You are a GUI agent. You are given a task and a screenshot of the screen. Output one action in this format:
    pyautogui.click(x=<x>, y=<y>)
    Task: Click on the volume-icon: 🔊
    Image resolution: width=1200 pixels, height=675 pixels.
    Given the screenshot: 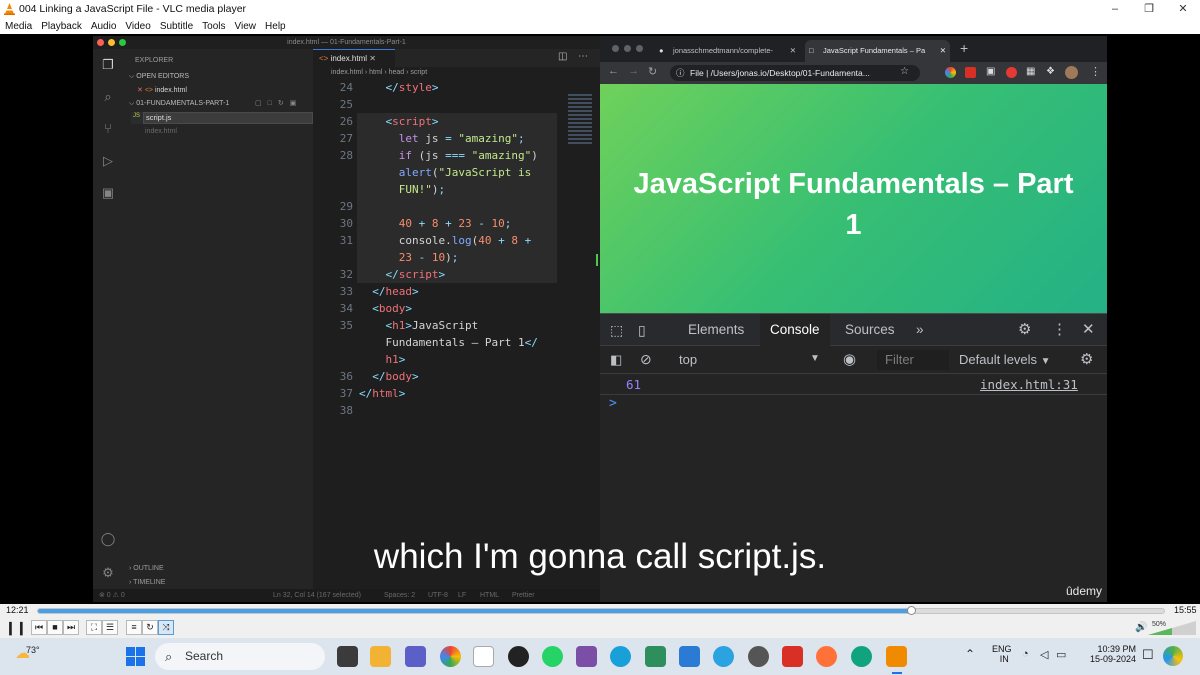 What is the action you would take?
    pyautogui.click(x=1141, y=627)
    